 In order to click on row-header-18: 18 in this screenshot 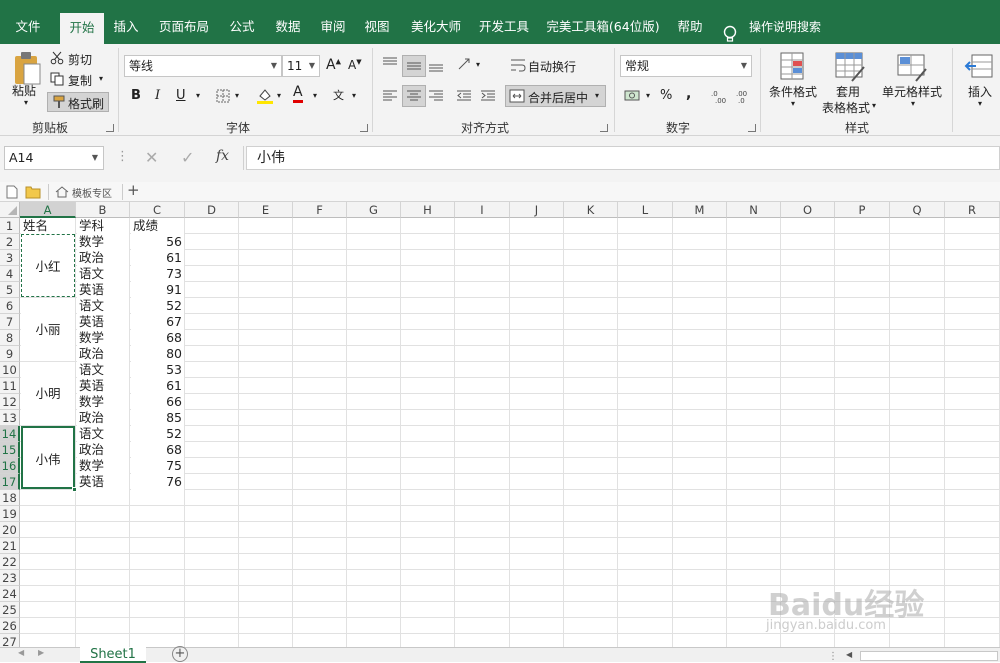, I will do `click(10, 498)`.